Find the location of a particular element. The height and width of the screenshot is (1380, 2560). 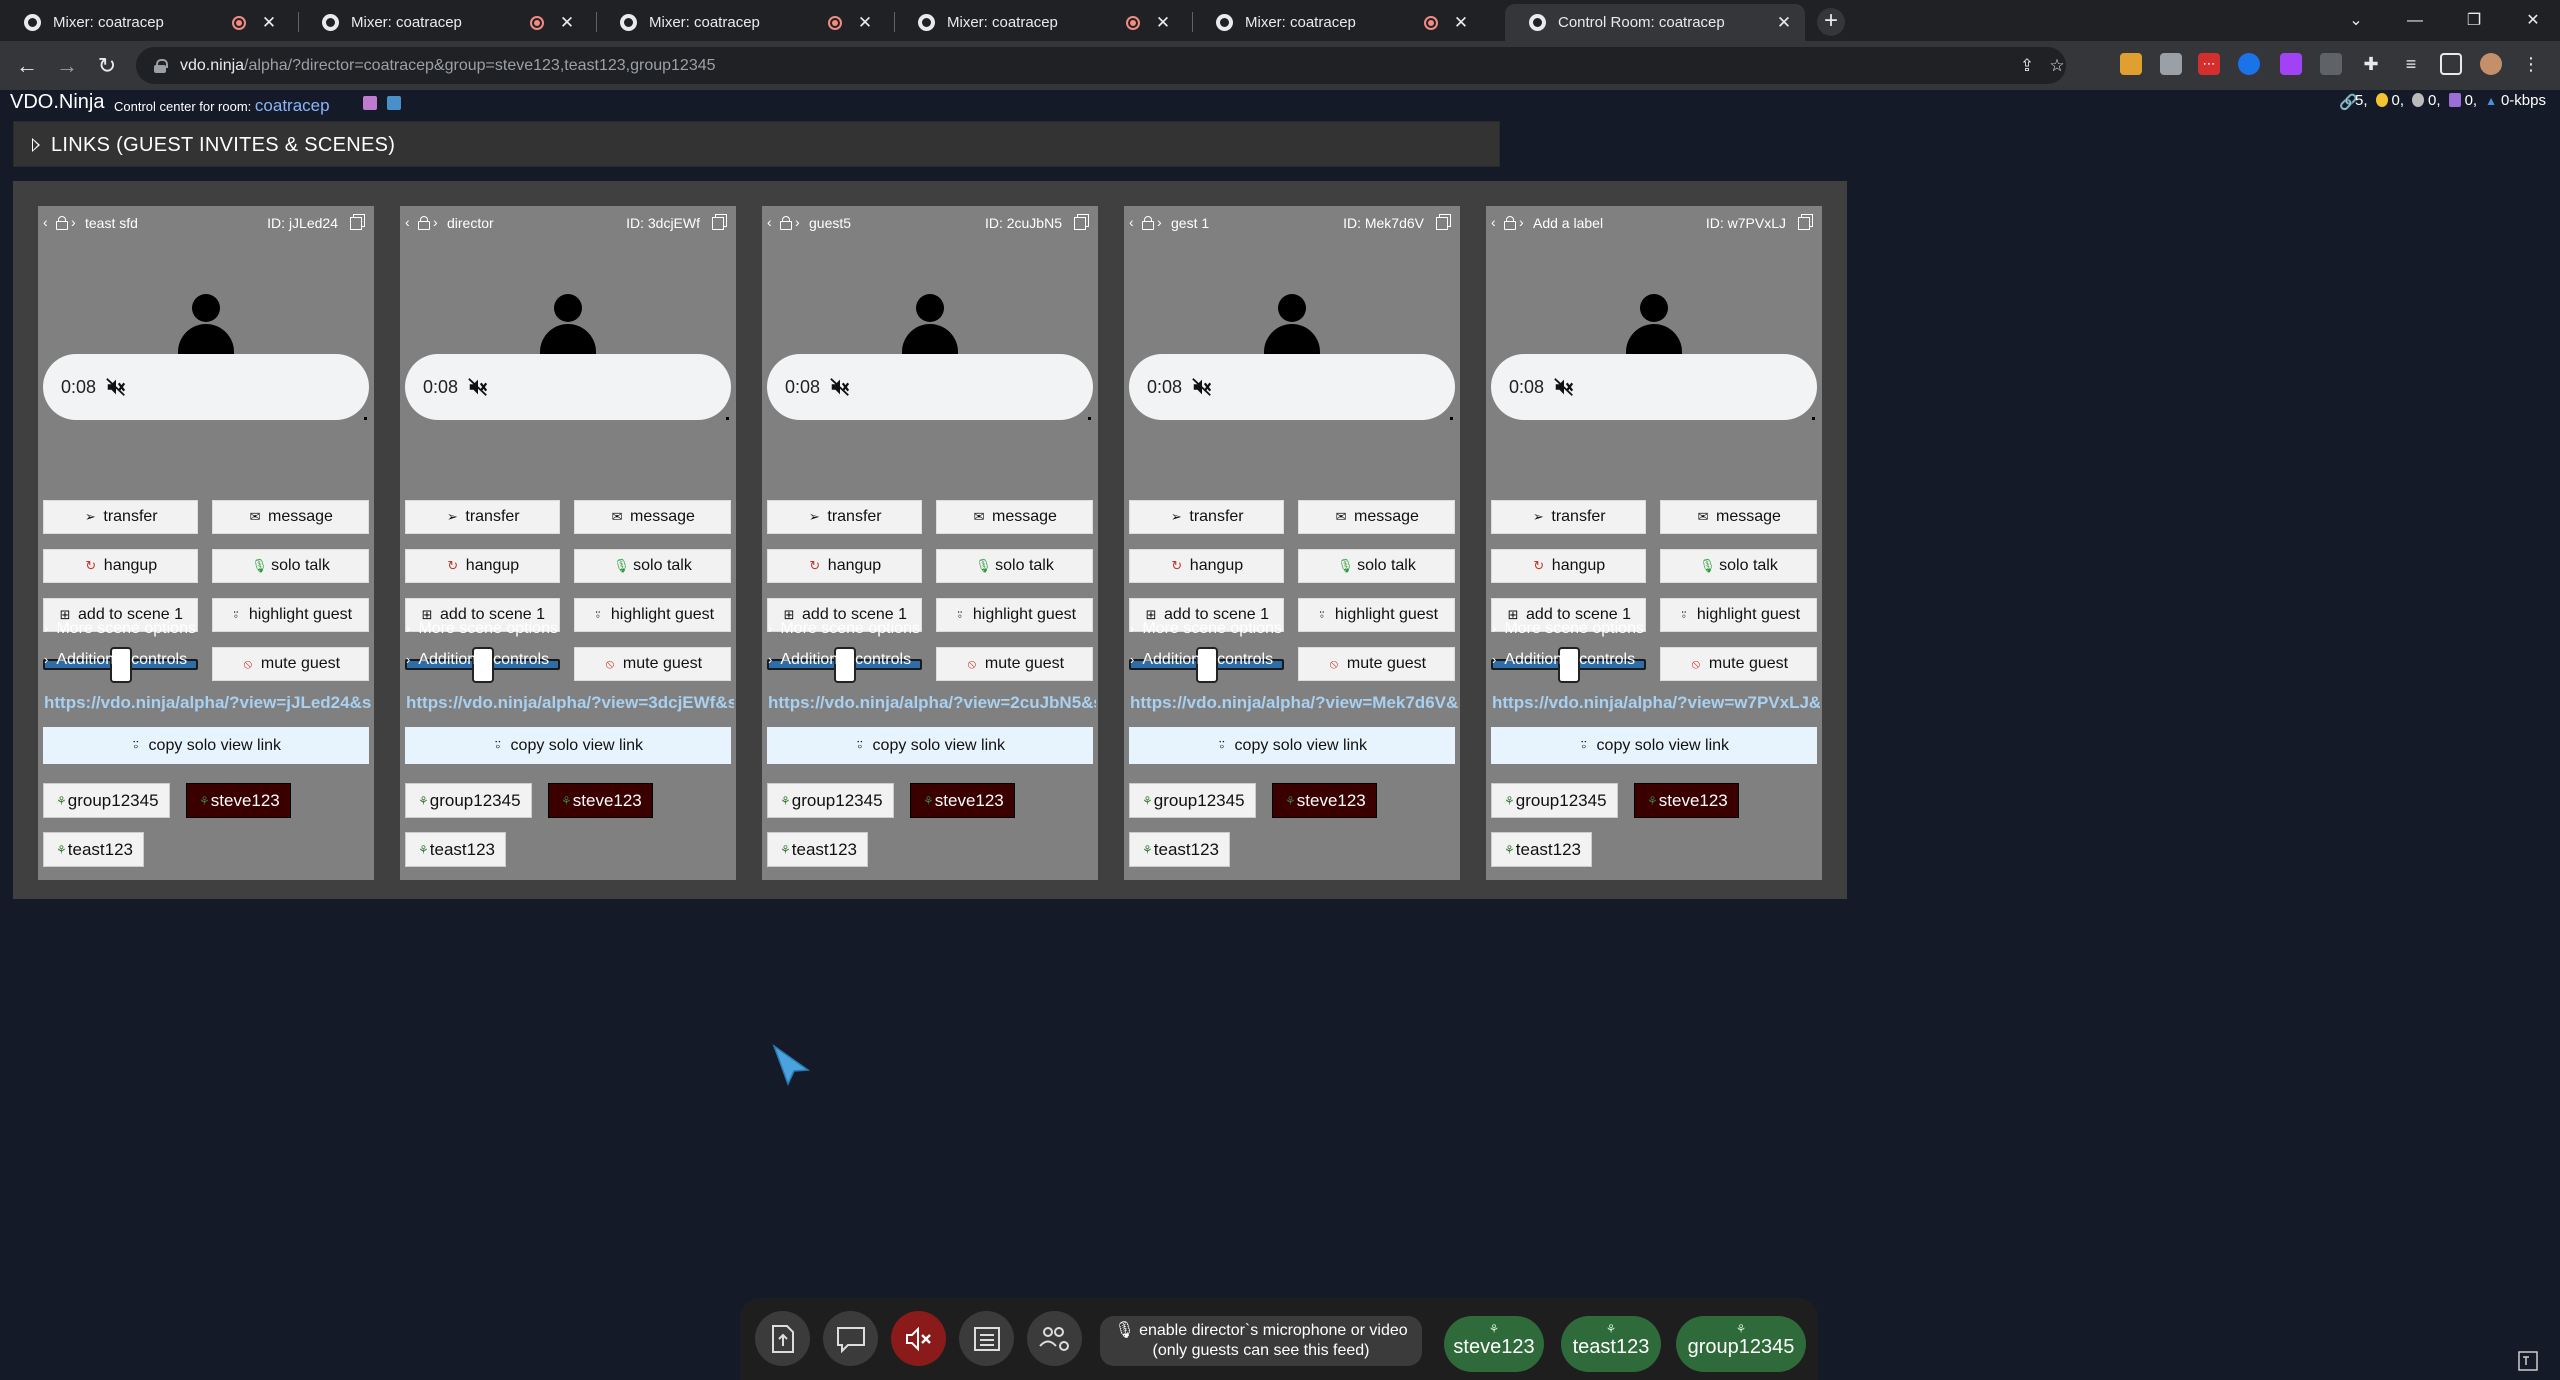

room-info-icon is located at coordinates (394, 103).